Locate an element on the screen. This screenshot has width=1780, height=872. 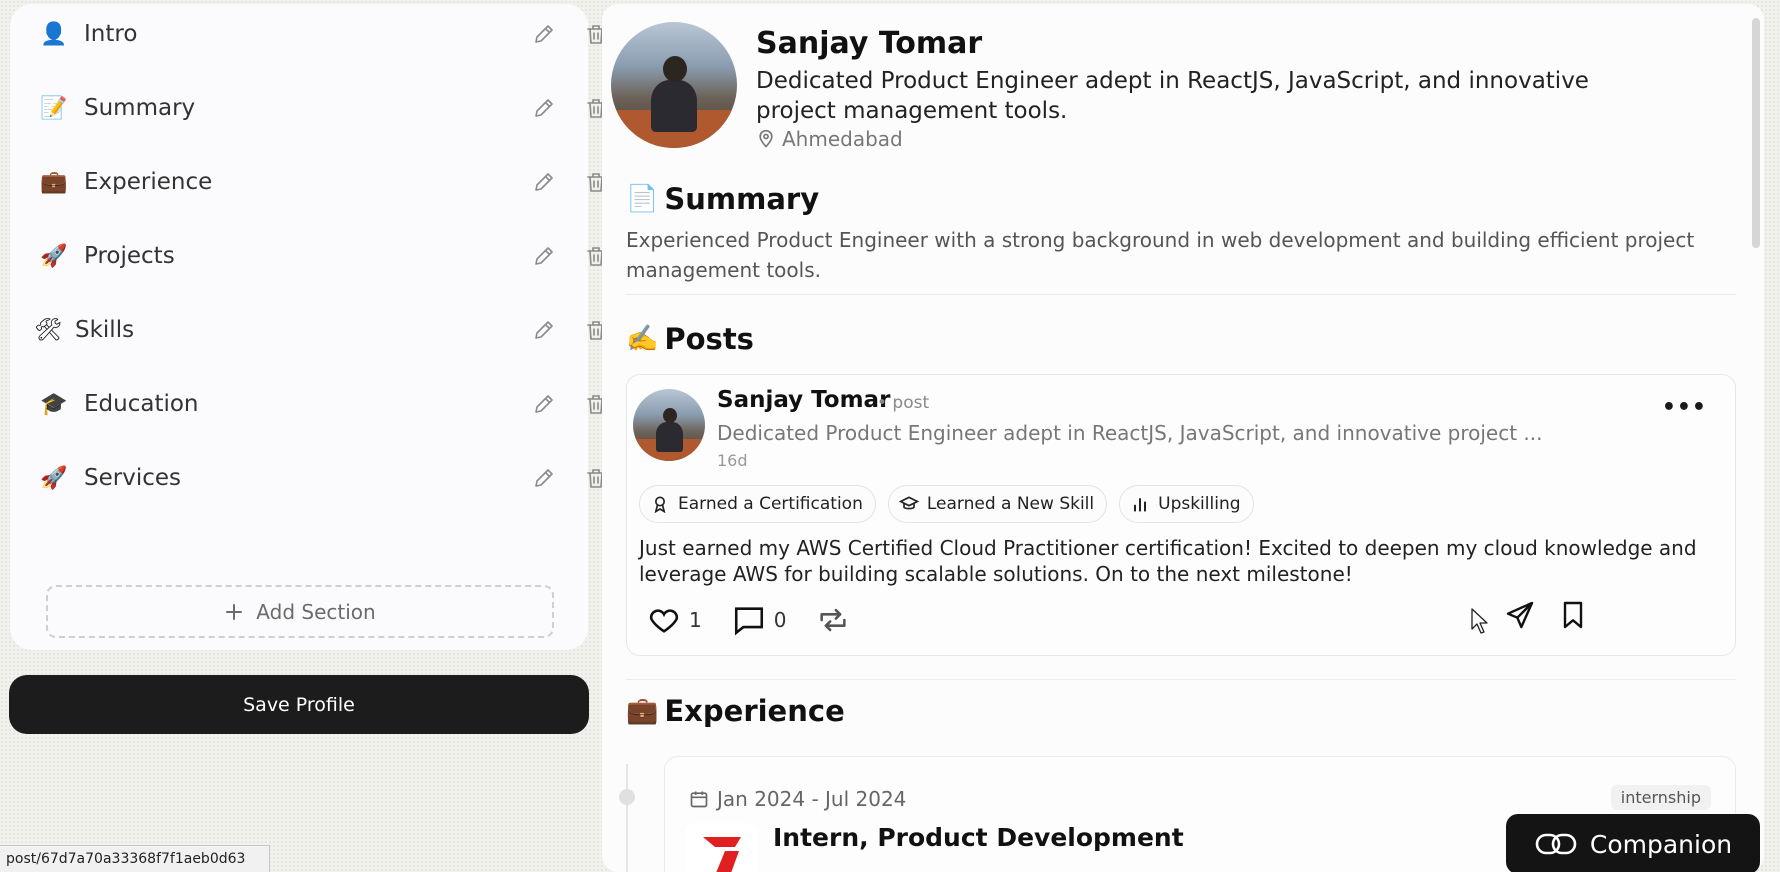
company-logo is located at coordinates (721, 847).